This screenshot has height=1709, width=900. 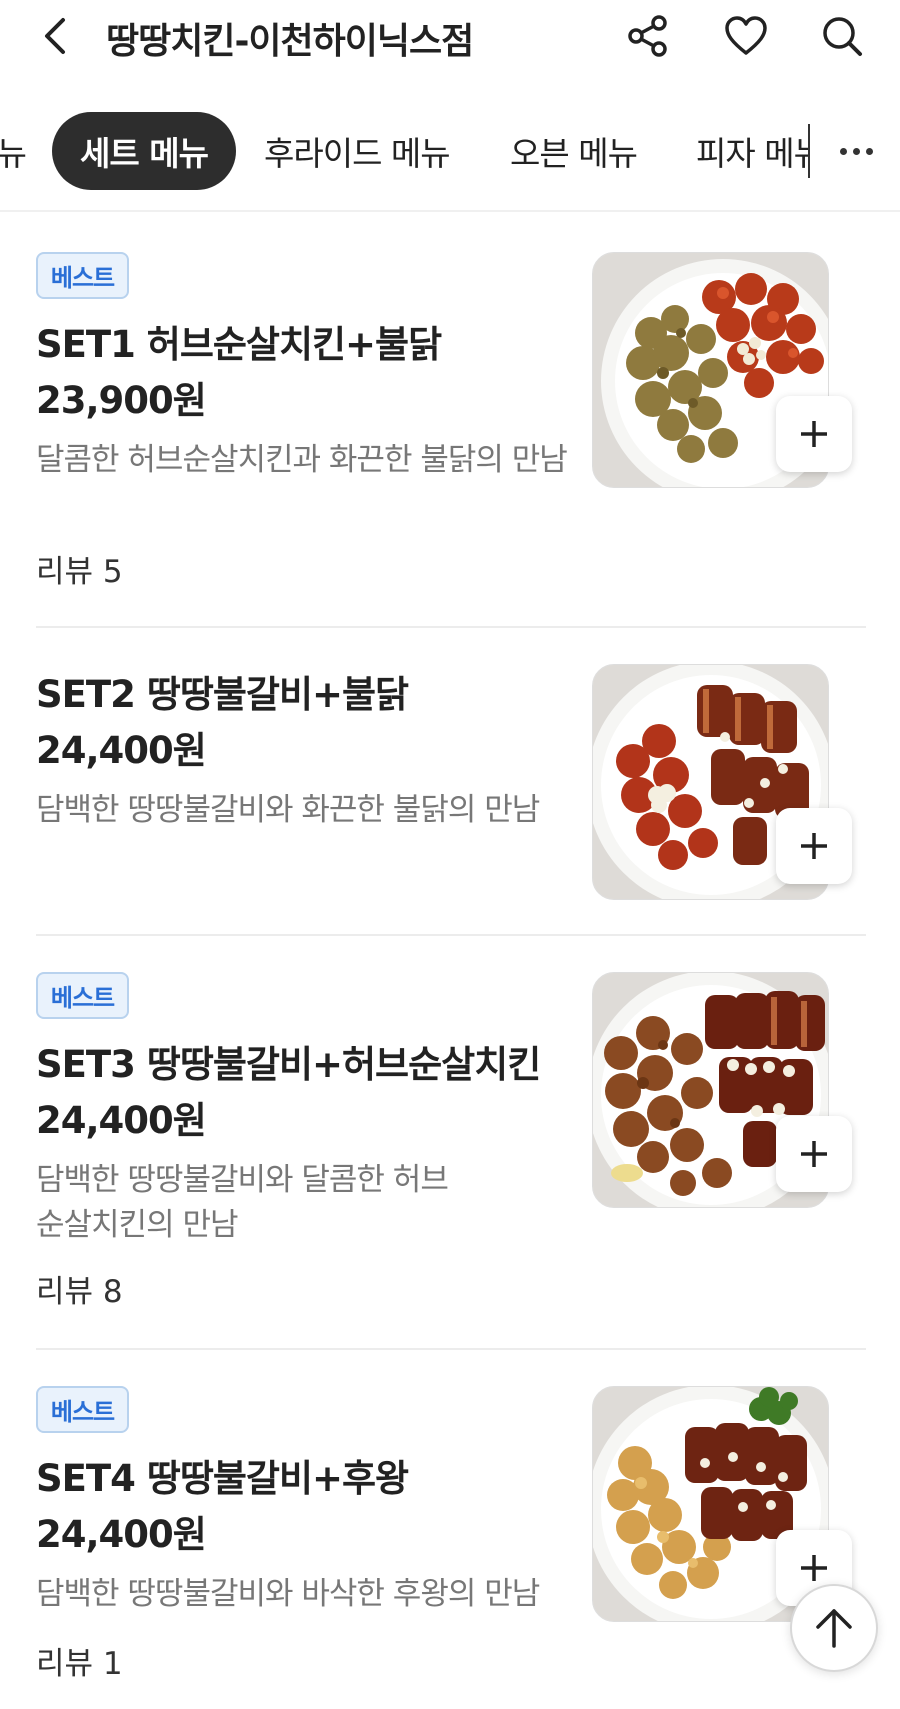 I want to click on item-description: 달콤한 허브순살치킨과 화끈한 불닭의 만남, so click(x=302, y=460).